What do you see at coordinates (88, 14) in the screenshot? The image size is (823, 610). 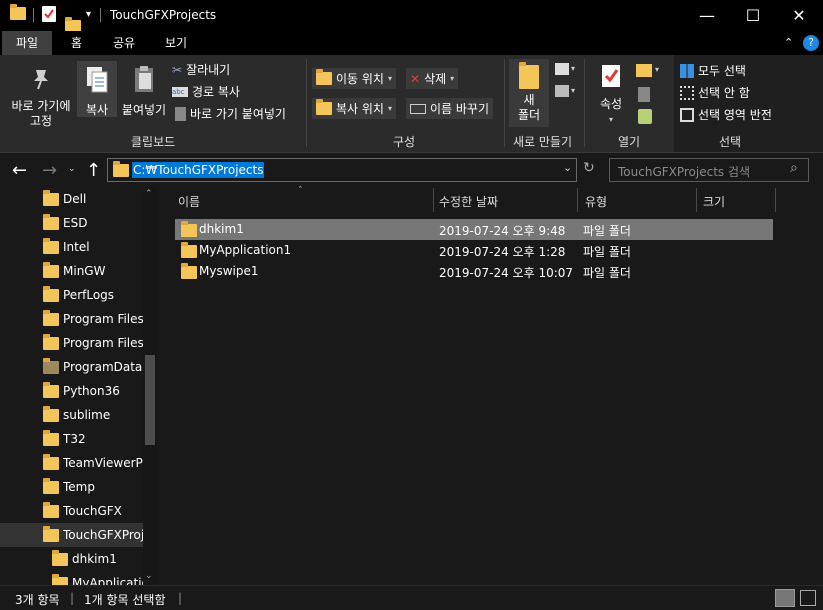 I see `customize-dropdown-icon: ▾` at bounding box center [88, 14].